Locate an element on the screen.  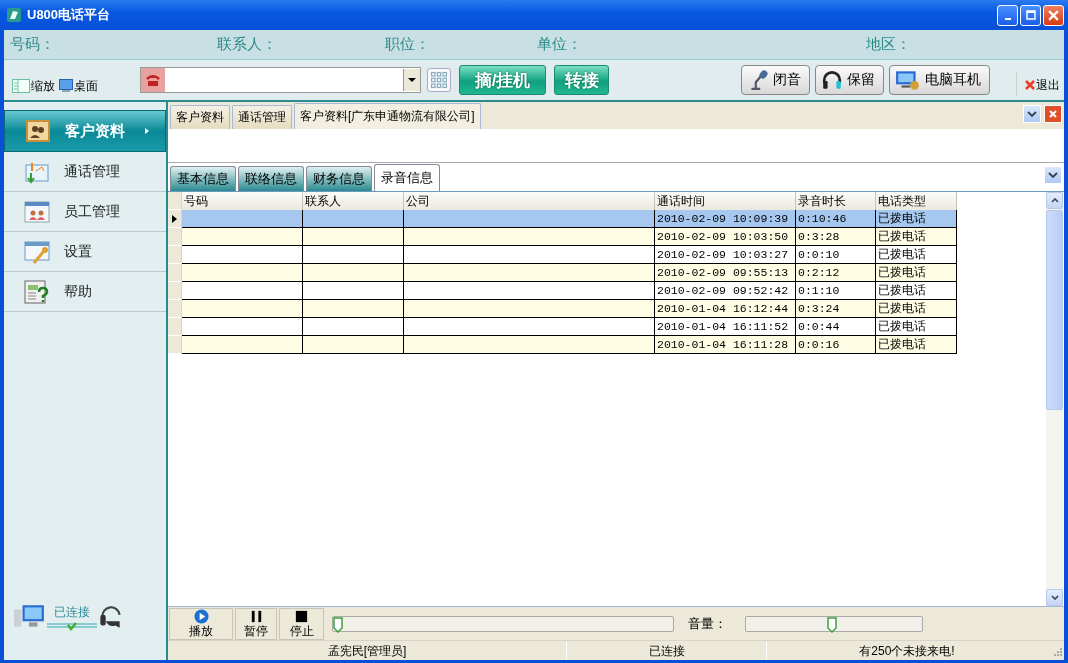
sidebar-item: 设置 is located at coordinates (85, 252).